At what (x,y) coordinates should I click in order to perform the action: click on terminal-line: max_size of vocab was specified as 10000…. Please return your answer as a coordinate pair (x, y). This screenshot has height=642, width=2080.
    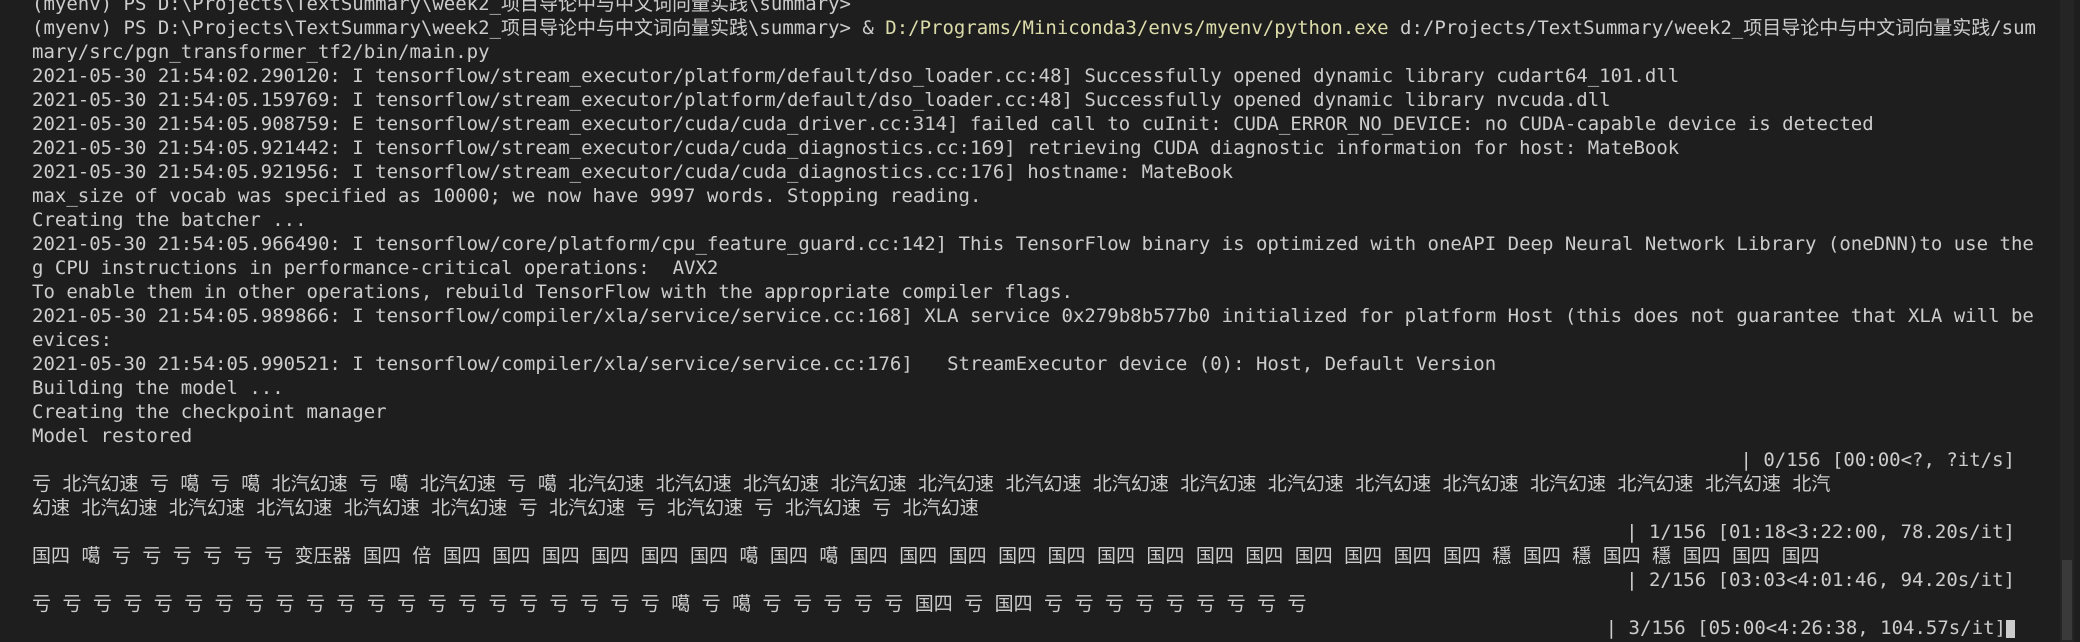
    Looking at the image, I should click on (507, 196).